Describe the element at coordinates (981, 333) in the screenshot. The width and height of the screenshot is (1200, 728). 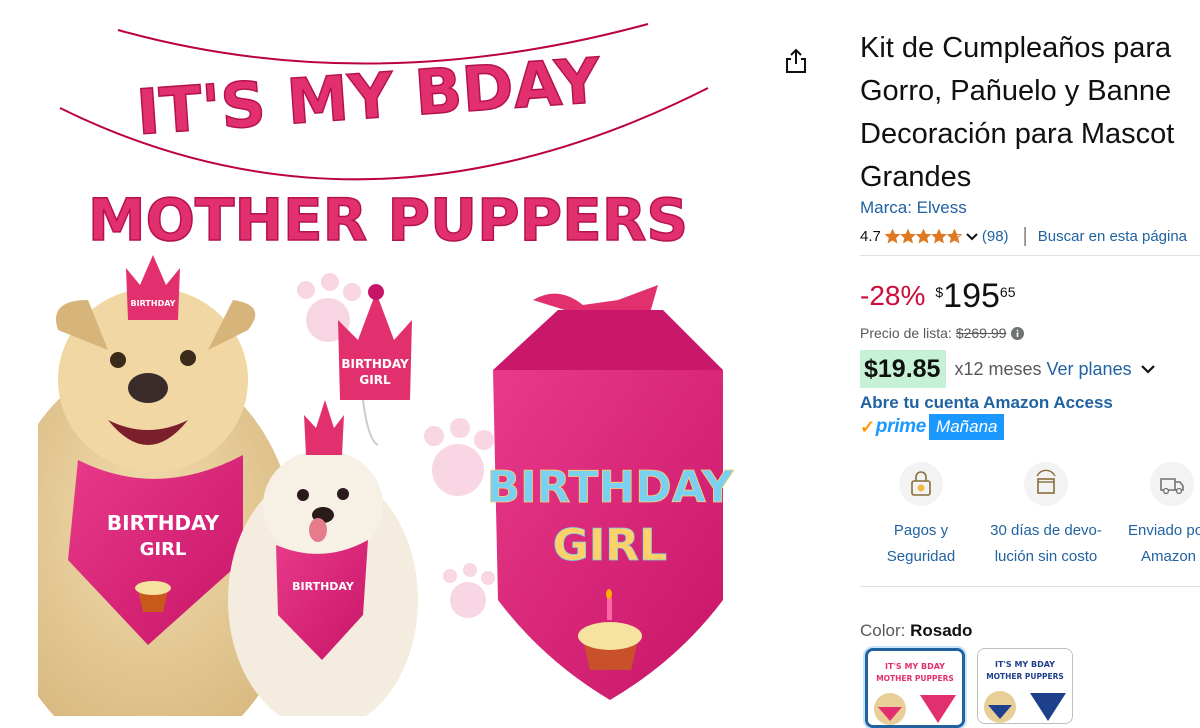
I see `list-price-value: $269.99` at that location.